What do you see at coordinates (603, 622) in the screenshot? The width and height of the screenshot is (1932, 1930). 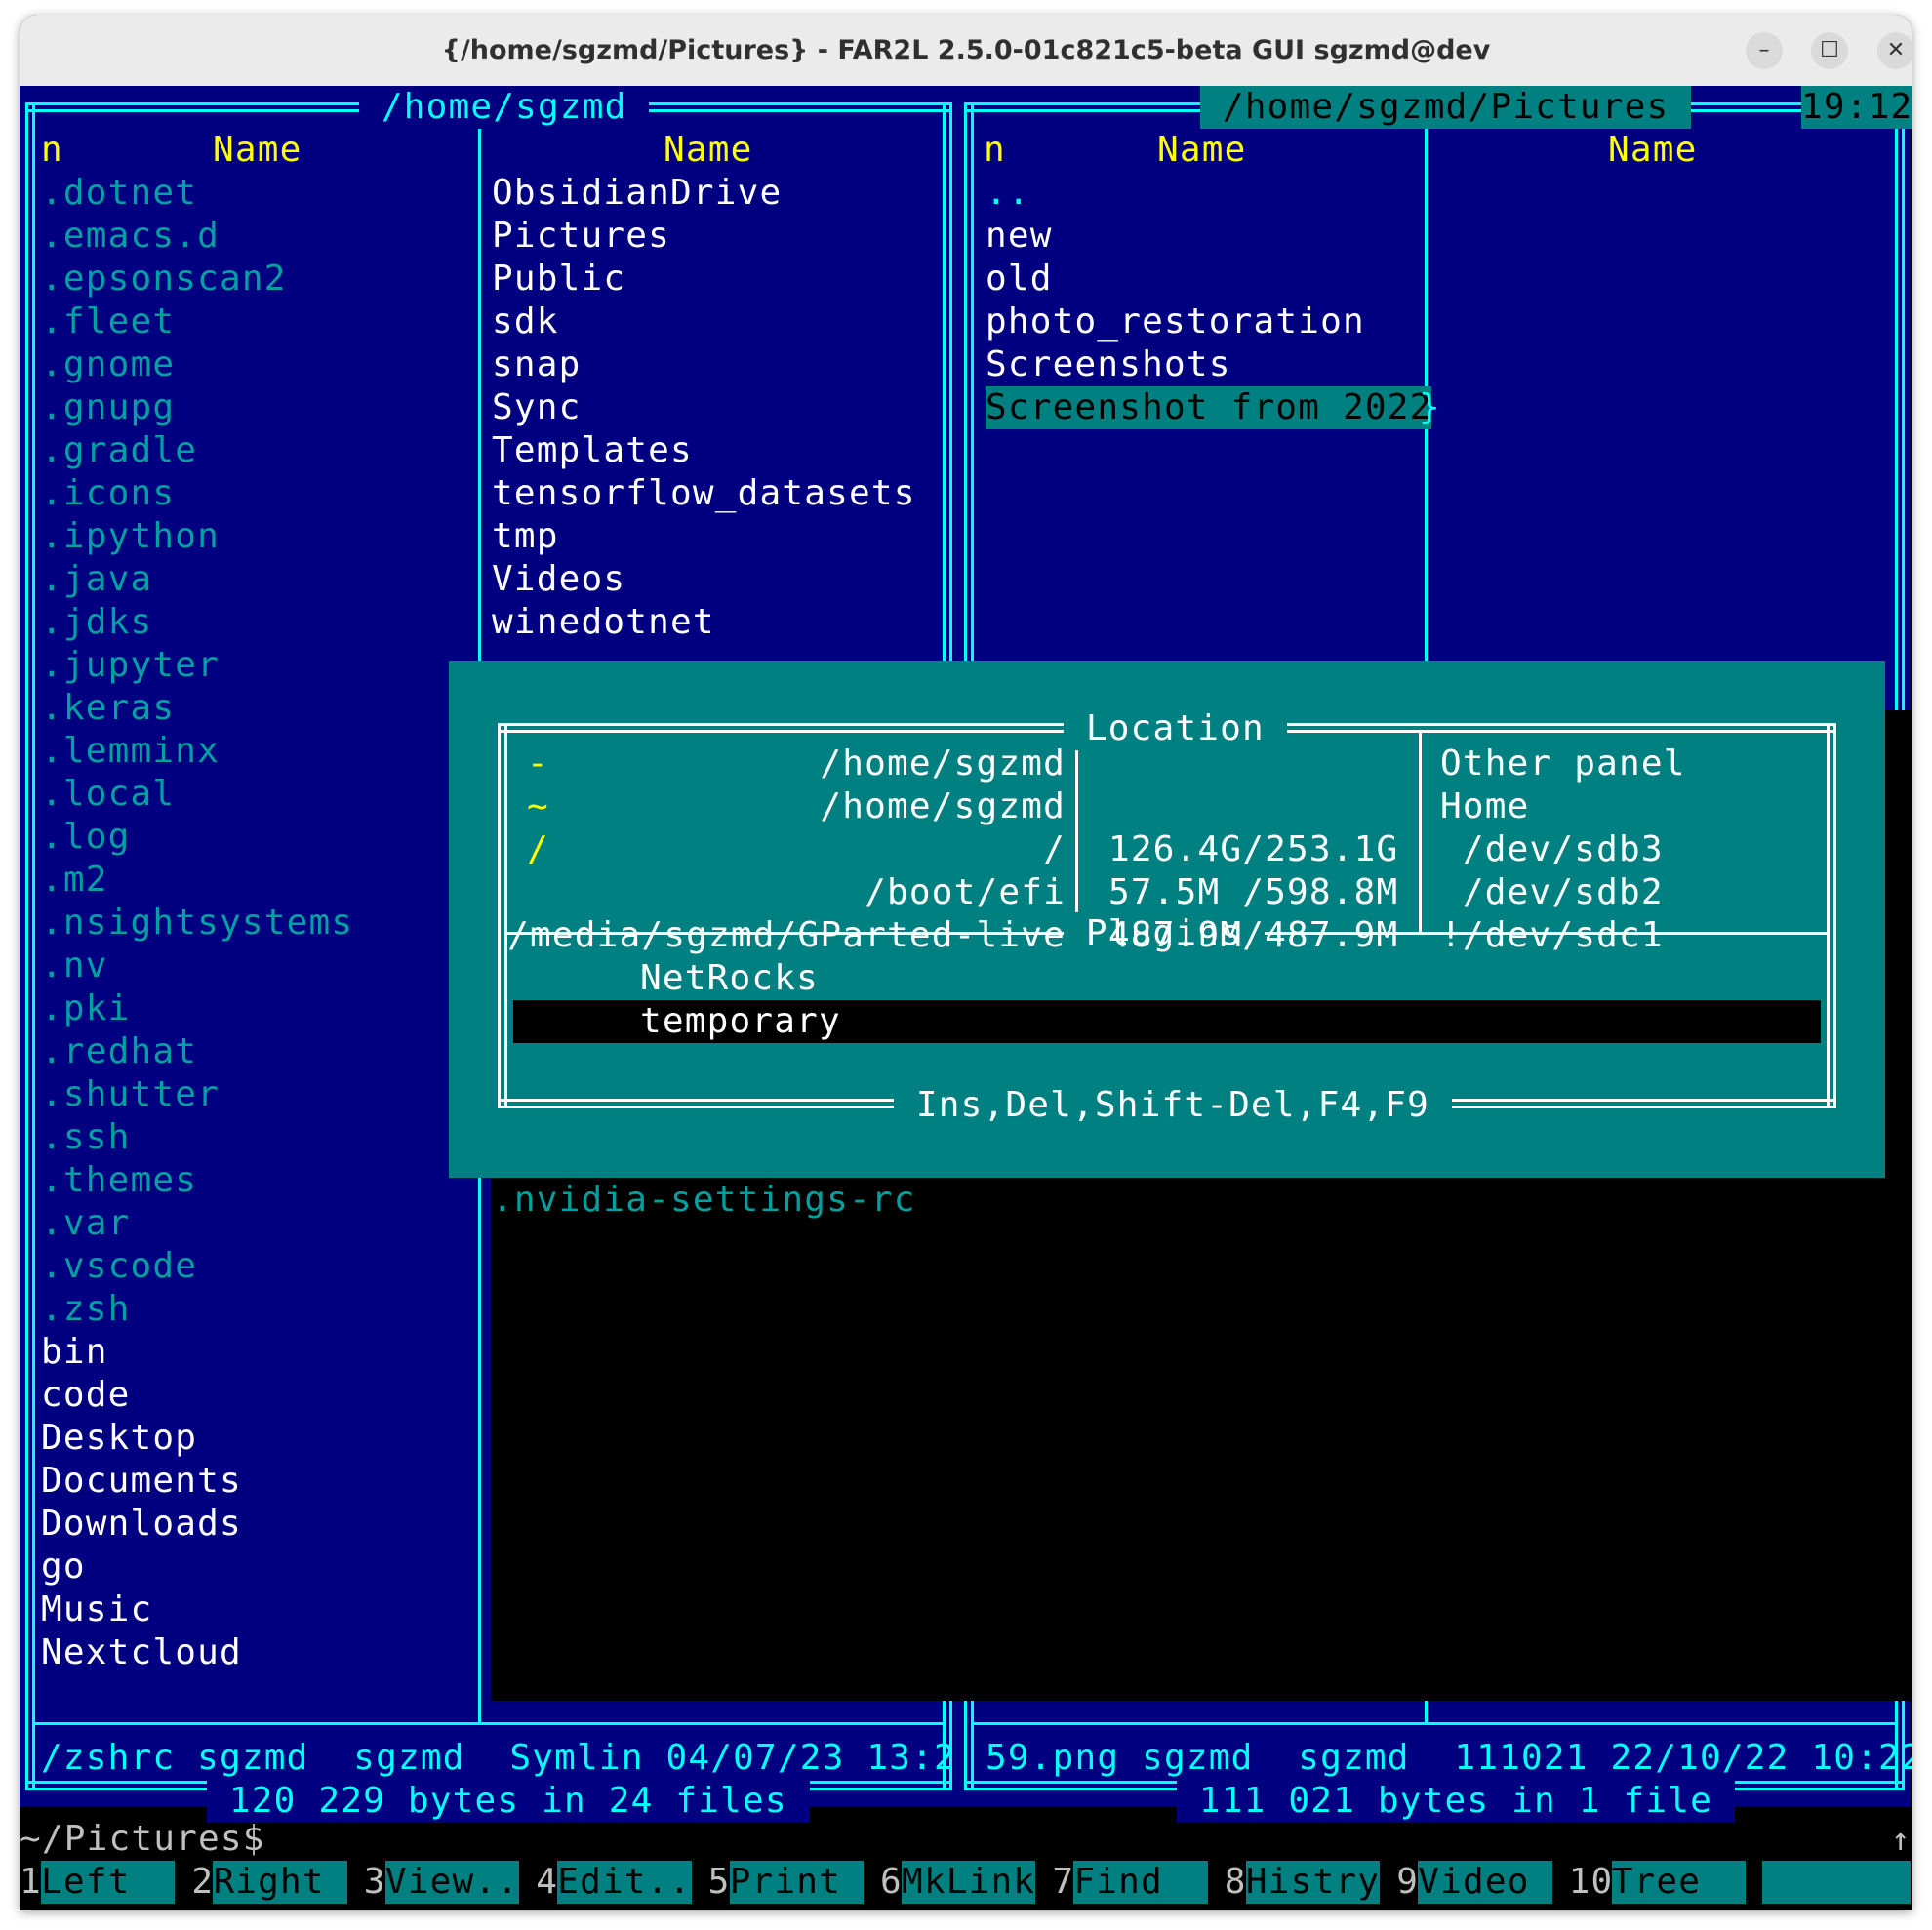 I see `file-item: winedotnet` at bounding box center [603, 622].